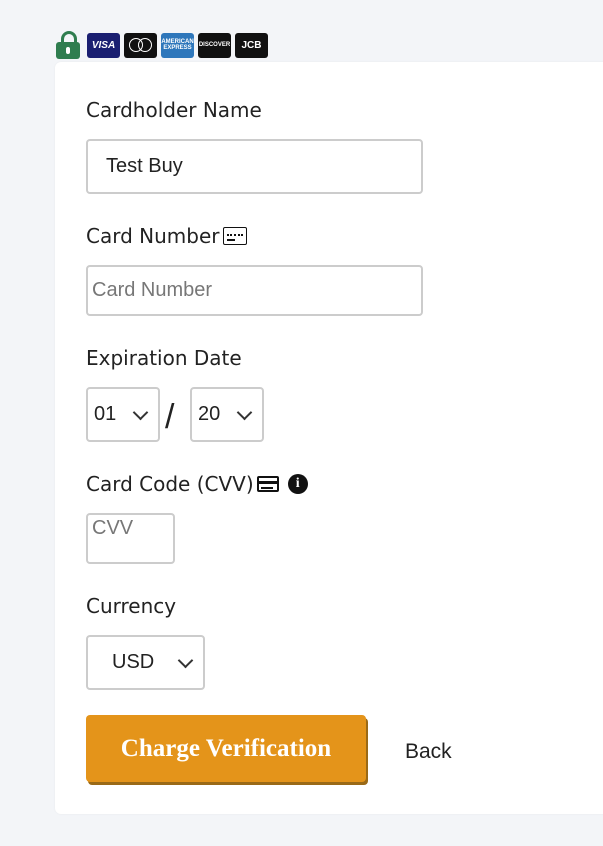 Image resolution: width=603 pixels, height=846 pixels. Describe the element at coordinates (68, 45) in the screenshot. I see `lock-icon` at that location.